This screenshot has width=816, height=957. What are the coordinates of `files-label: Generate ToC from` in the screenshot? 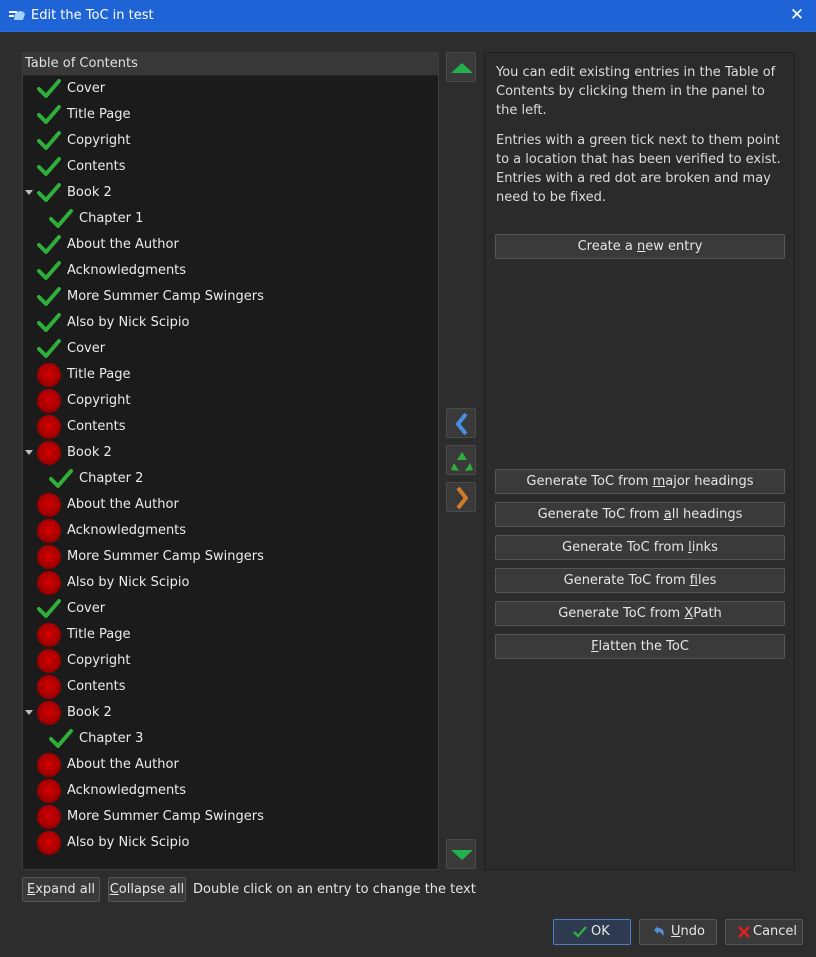 It's located at (626, 580).